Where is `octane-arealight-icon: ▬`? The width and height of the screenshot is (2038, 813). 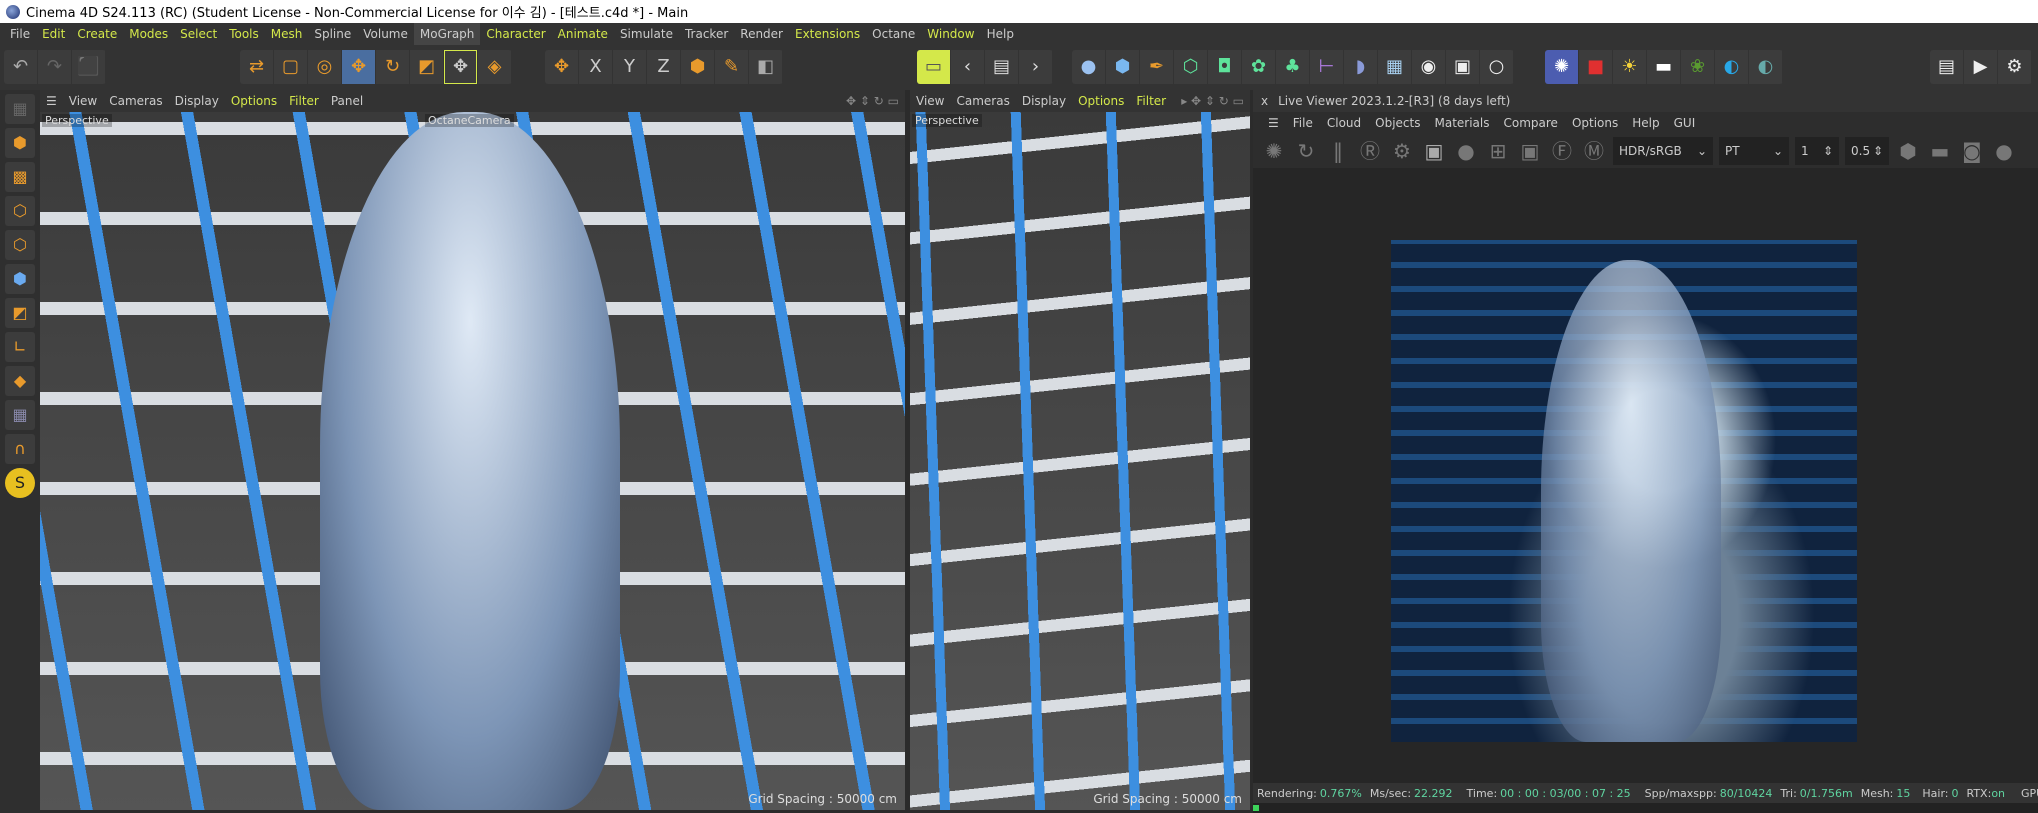
octane-arealight-icon: ▬ is located at coordinates (1664, 67).